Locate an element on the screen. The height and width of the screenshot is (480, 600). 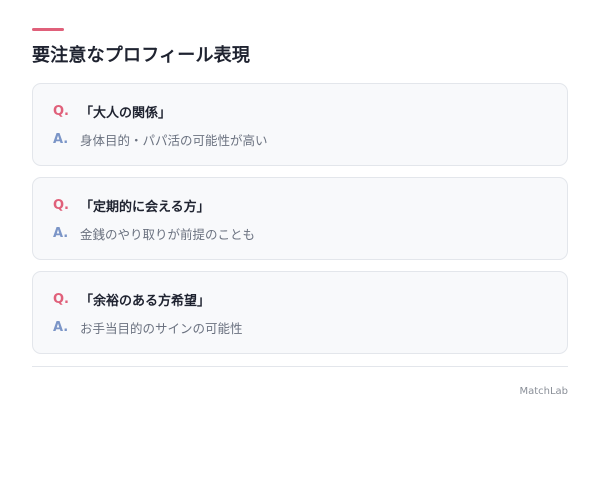
answer-row: A. 身体目的・パパ活の可能性が高い is located at coordinates (160, 139).